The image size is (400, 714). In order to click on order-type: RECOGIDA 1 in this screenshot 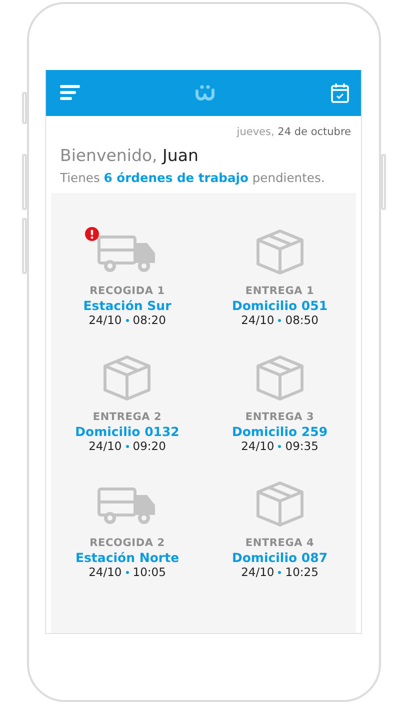, I will do `click(127, 291)`.